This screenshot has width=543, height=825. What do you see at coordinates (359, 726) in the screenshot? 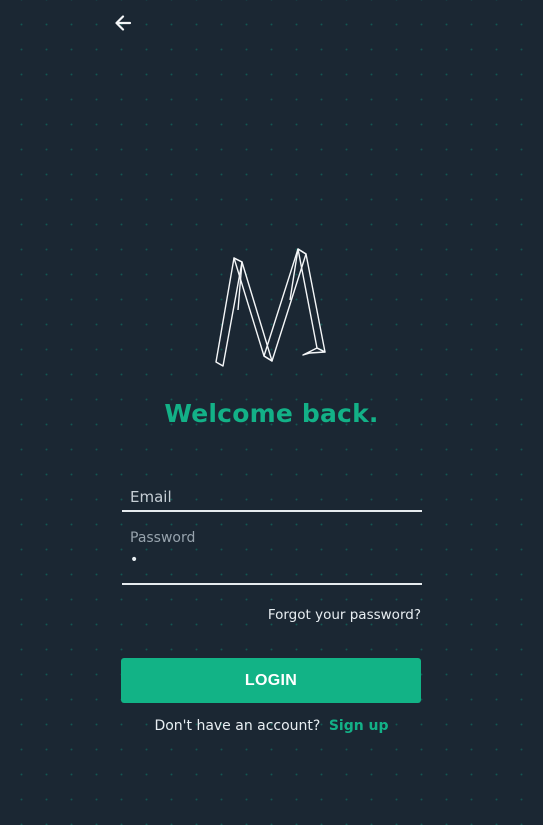
I see `signup-link: Sign up` at bounding box center [359, 726].